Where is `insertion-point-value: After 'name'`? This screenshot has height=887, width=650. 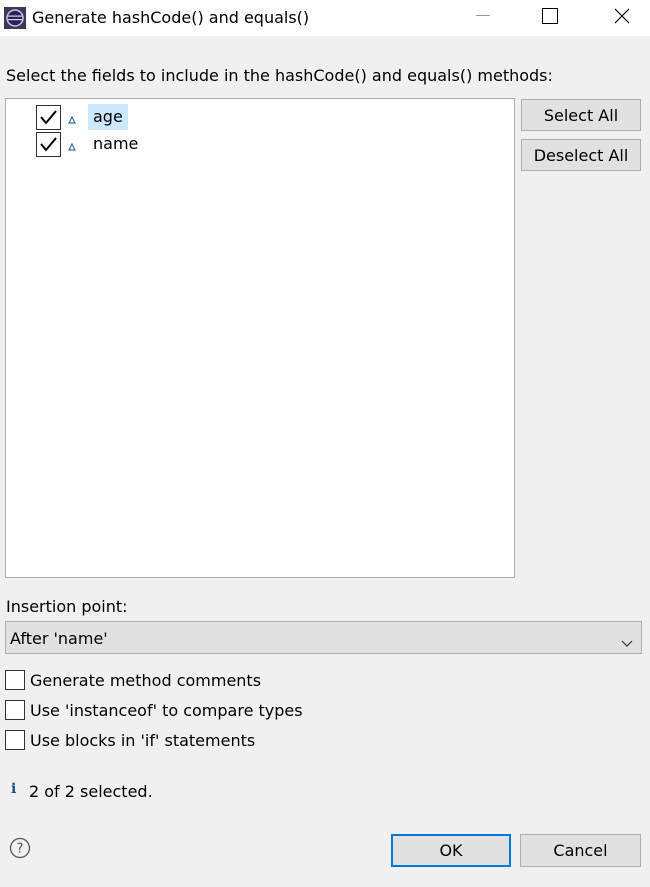 insertion-point-value: After 'name' is located at coordinates (59, 638).